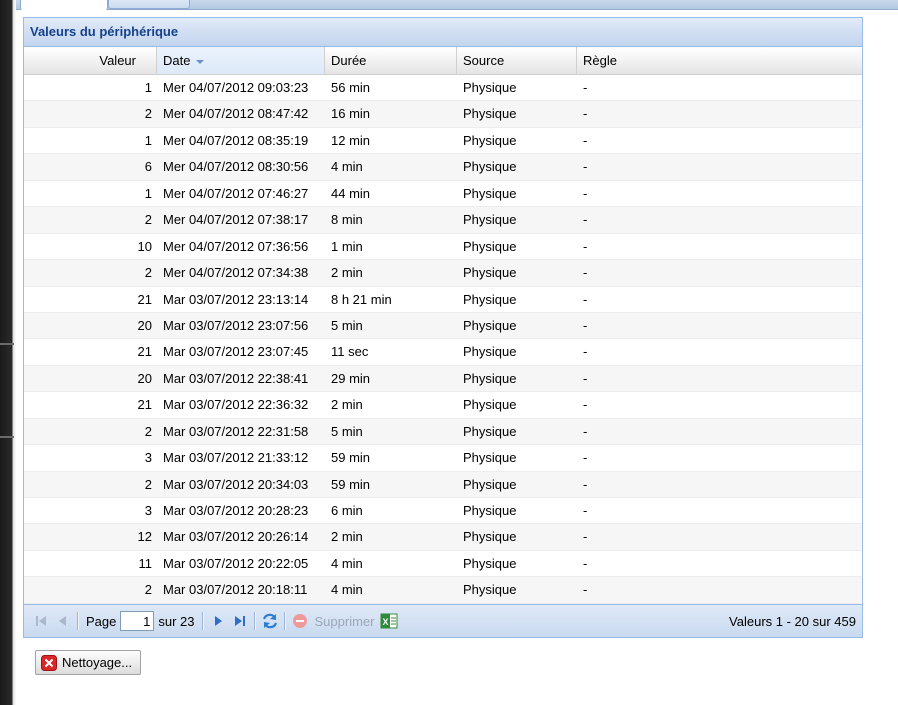 This screenshot has width=898, height=705. I want to click on table-row: 3 Mar 03/07/2012 20:28:23 6 min Physique -, so click(443, 511).